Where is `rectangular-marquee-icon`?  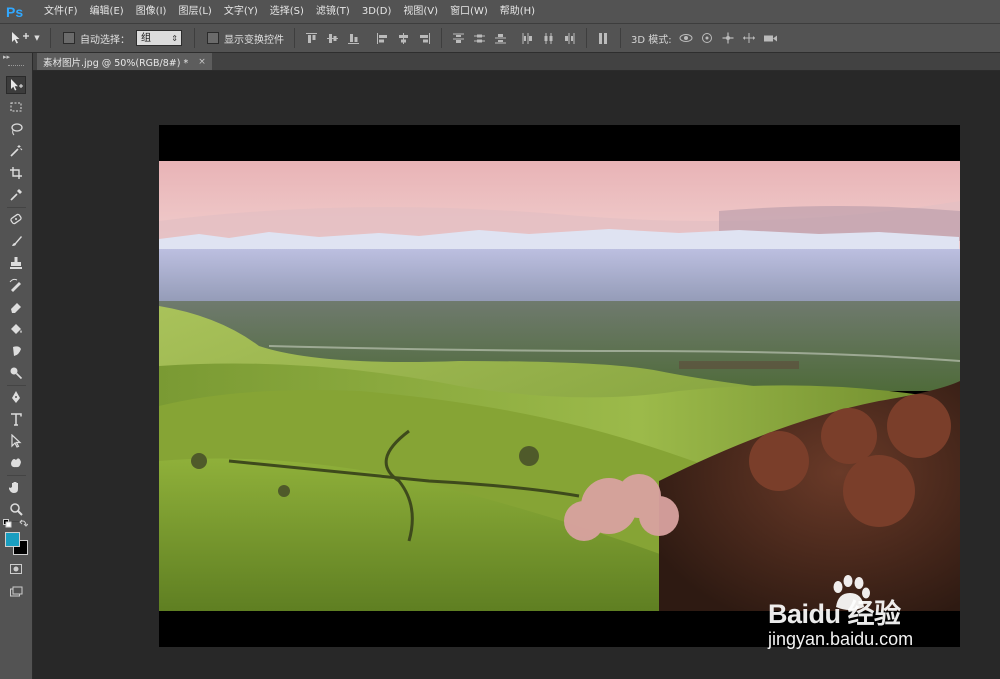
rectangular-marquee-icon is located at coordinates (16, 107).